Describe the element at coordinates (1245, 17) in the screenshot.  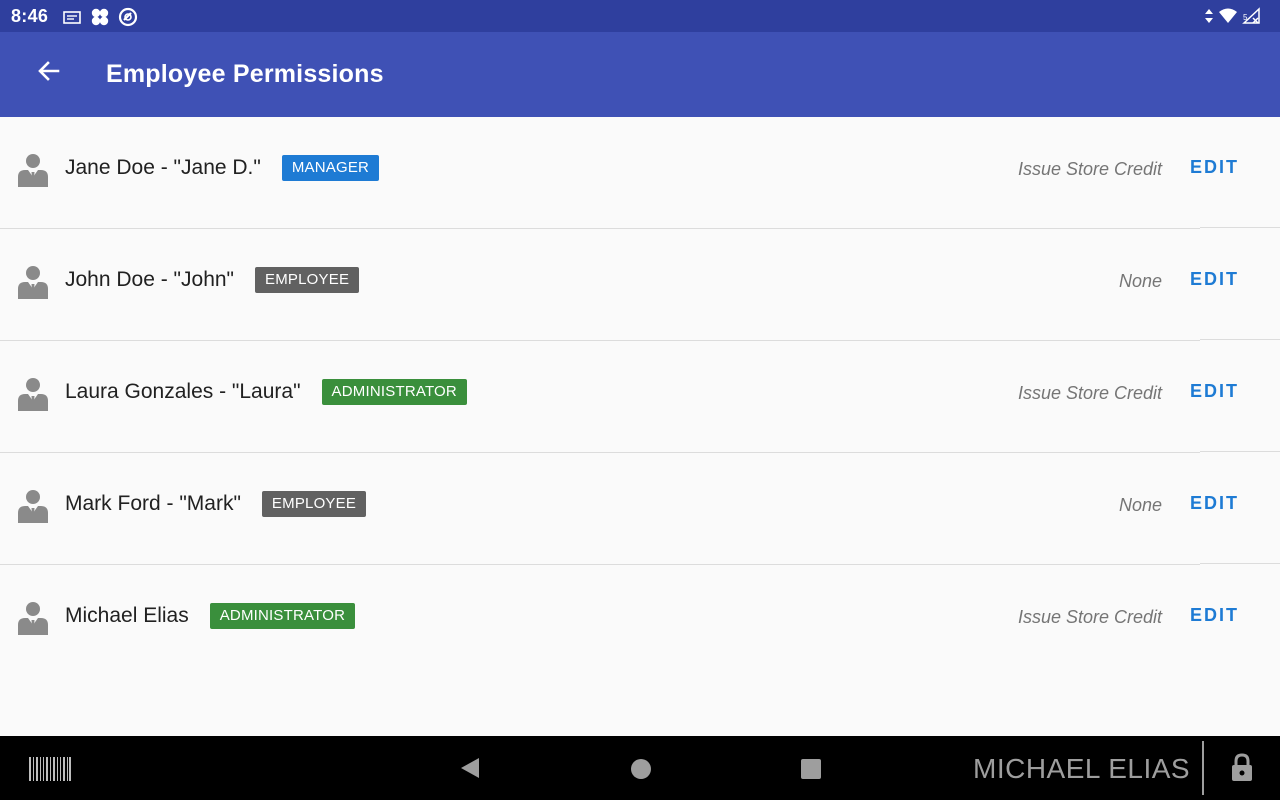
I see `signal-badge: 5` at that location.